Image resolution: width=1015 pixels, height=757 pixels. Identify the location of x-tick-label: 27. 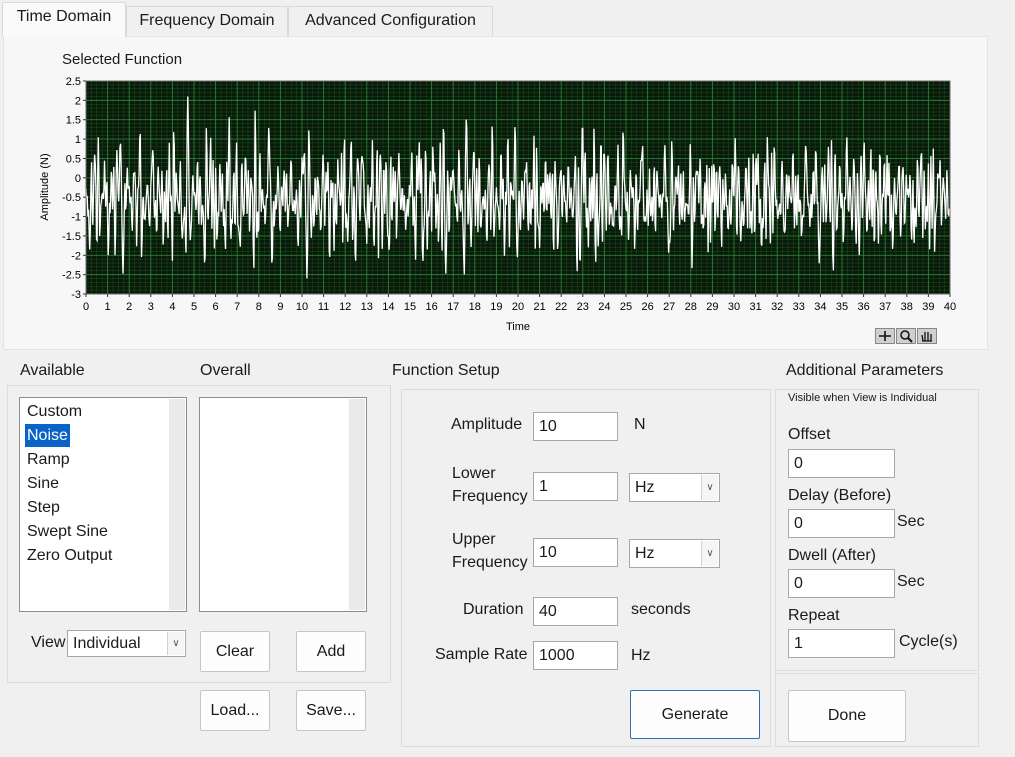
(669, 307).